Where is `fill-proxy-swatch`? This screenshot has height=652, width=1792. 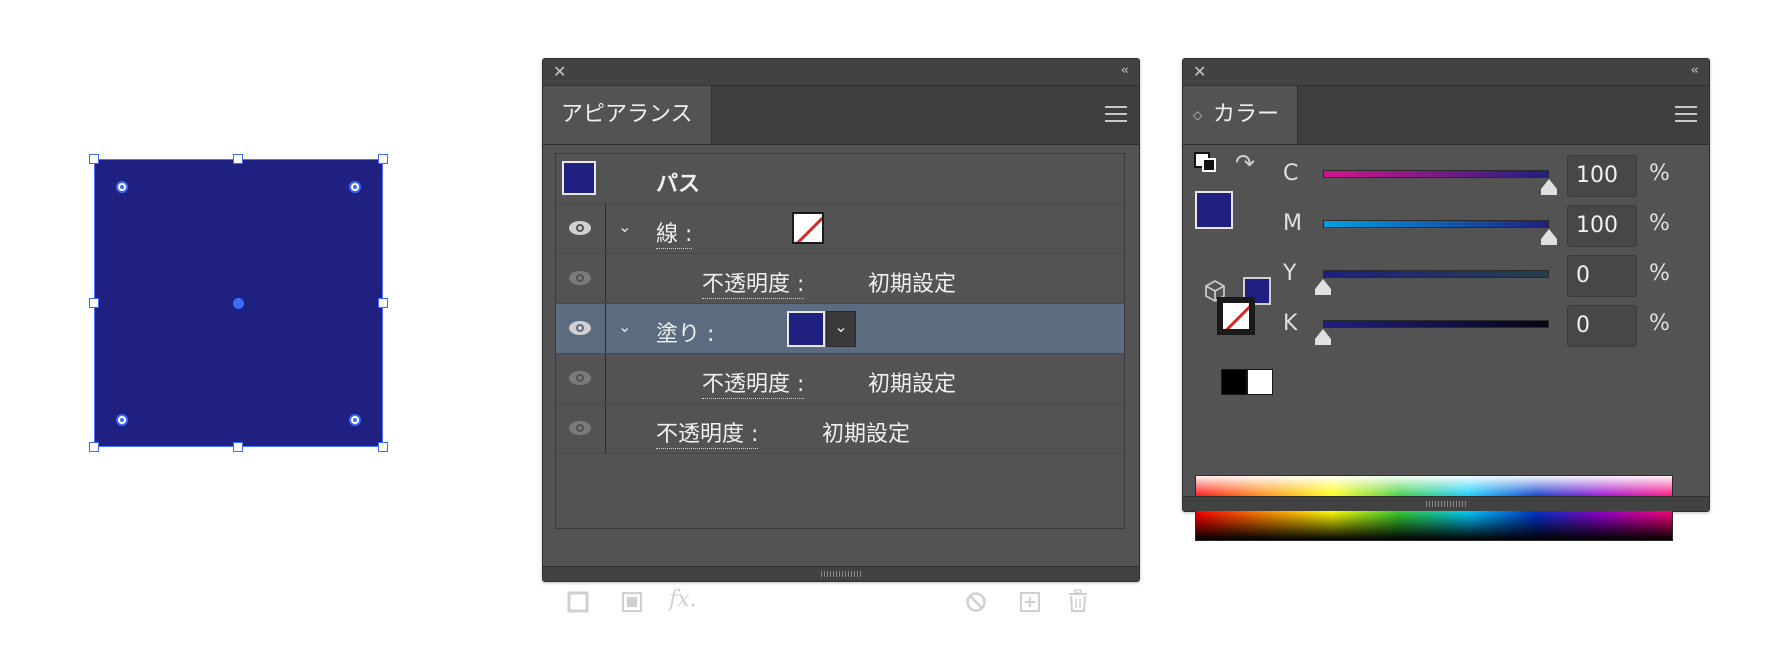
fill-proxy-swatch is located at coordinates (1214, 210).